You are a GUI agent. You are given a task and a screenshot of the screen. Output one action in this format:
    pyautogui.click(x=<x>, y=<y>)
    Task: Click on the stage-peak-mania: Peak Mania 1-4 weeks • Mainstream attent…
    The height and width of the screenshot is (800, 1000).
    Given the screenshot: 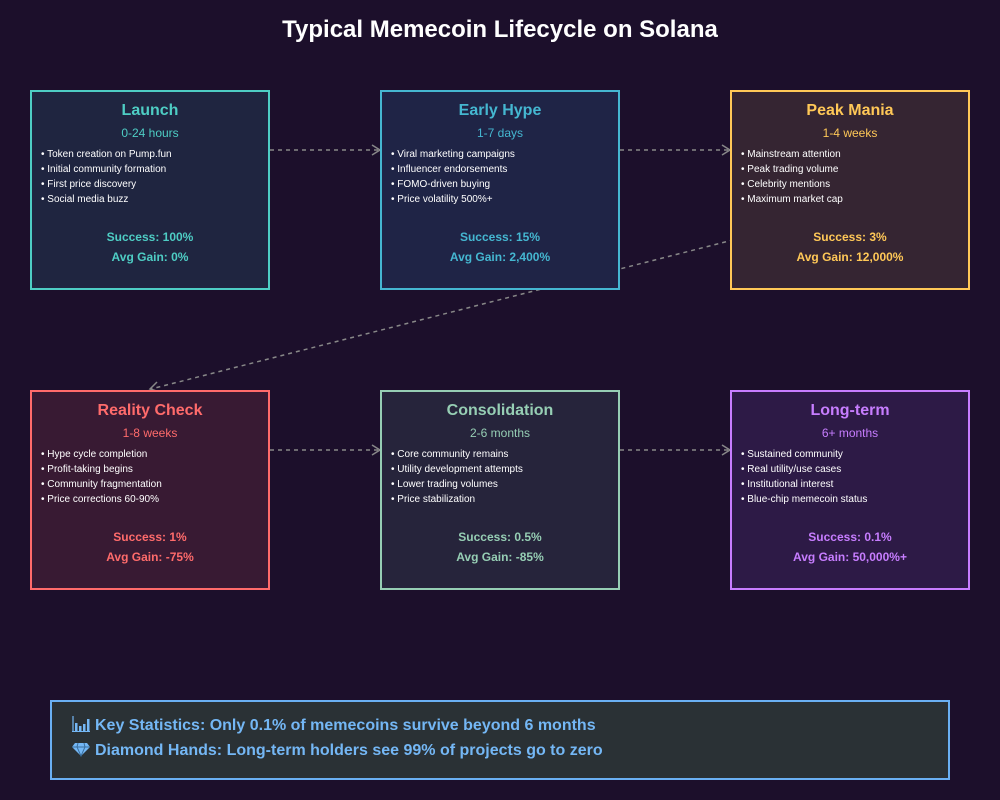 What is the action you would take?
    pyautogui.click(x=850, y=190)
    